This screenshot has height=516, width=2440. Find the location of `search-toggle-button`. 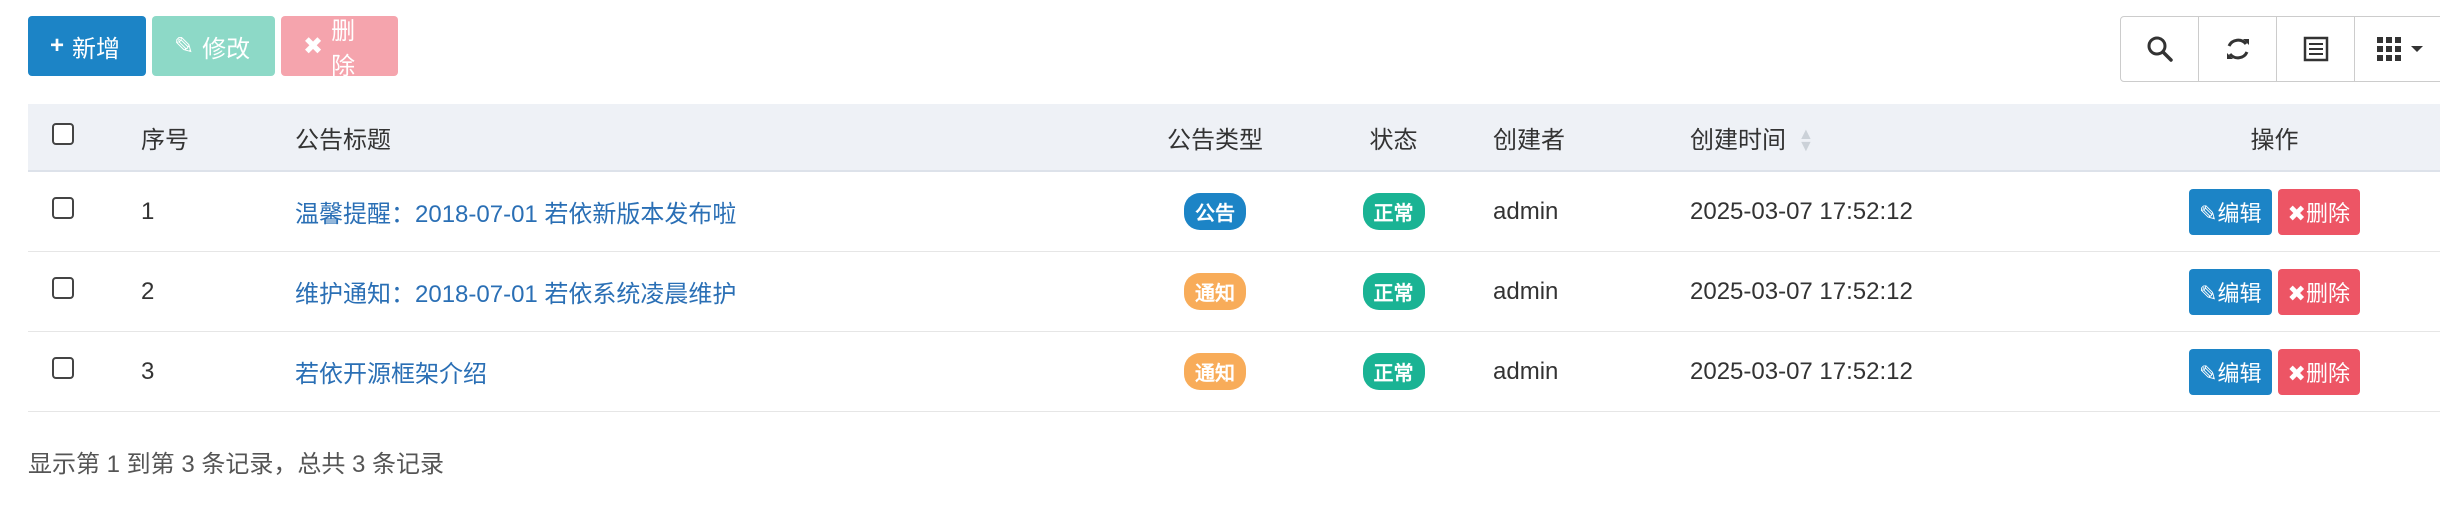

search-toggle-button is located at coordinates (2160, 49).